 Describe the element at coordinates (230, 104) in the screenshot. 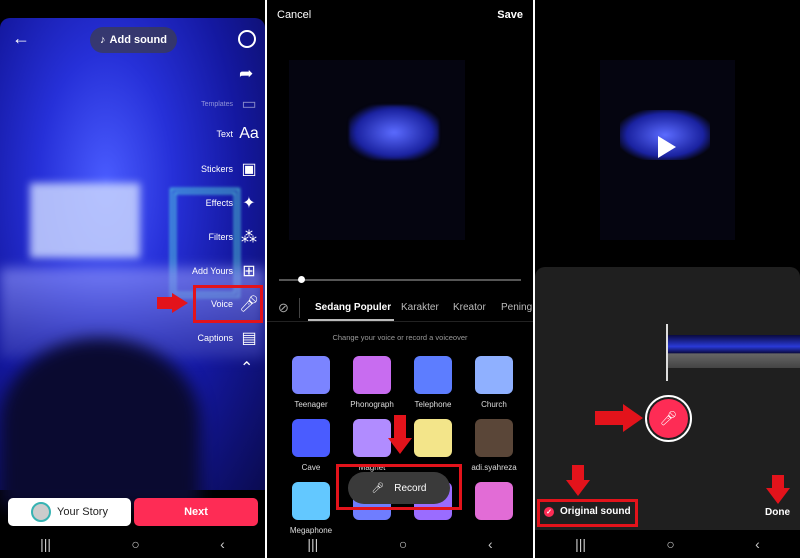

I see `tool-templates: Templates ▭` at that location.